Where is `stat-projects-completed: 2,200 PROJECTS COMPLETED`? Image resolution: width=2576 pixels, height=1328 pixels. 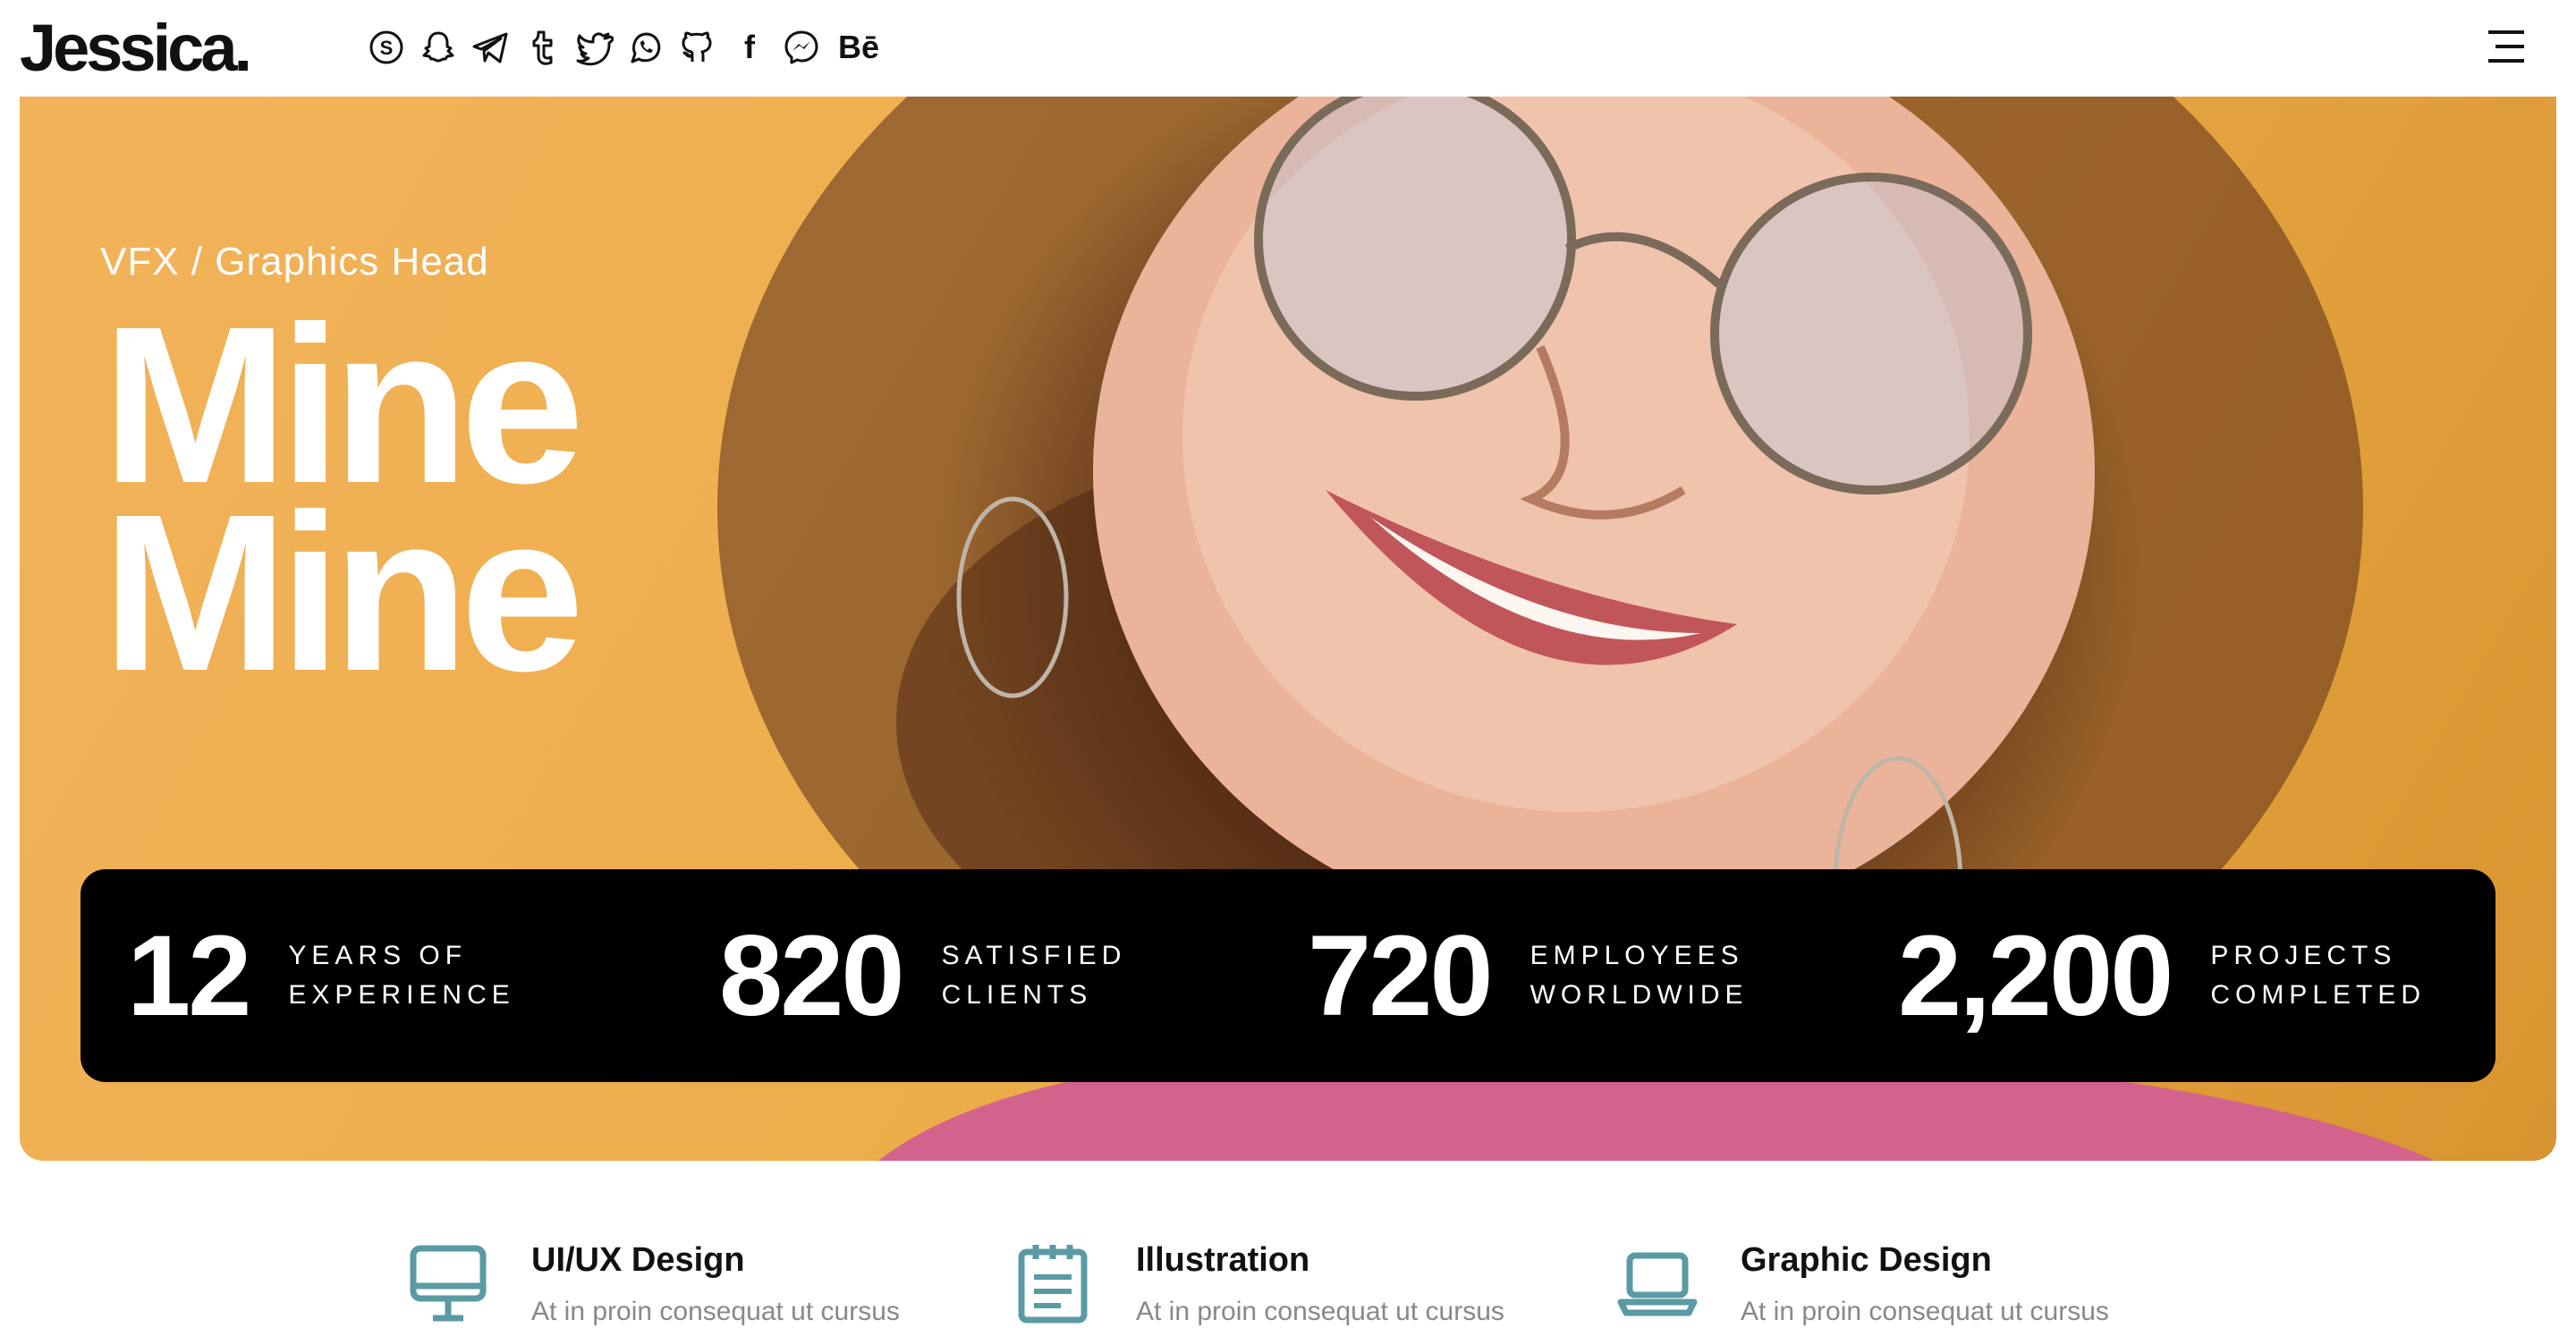 stat-projects-completed: 2,200 PROJECTS COMPLETED is located at coordinates (2162, 976).